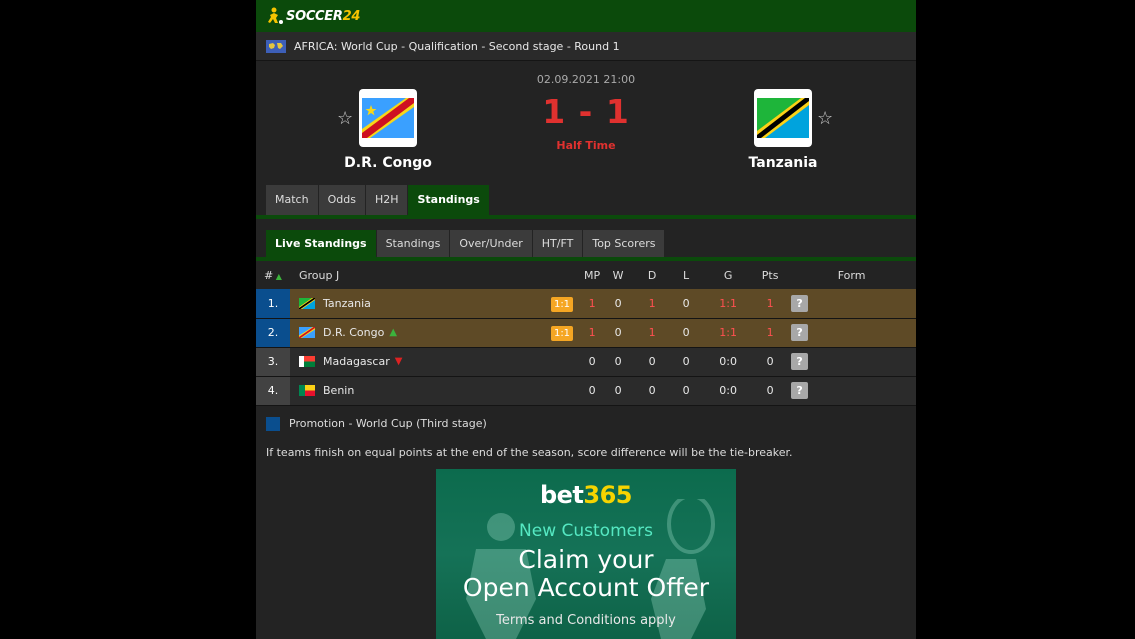 The height and width of the screenshot is (639, 1135). I want to click on home-team-name: D.R. Congo, so click(388, 163).